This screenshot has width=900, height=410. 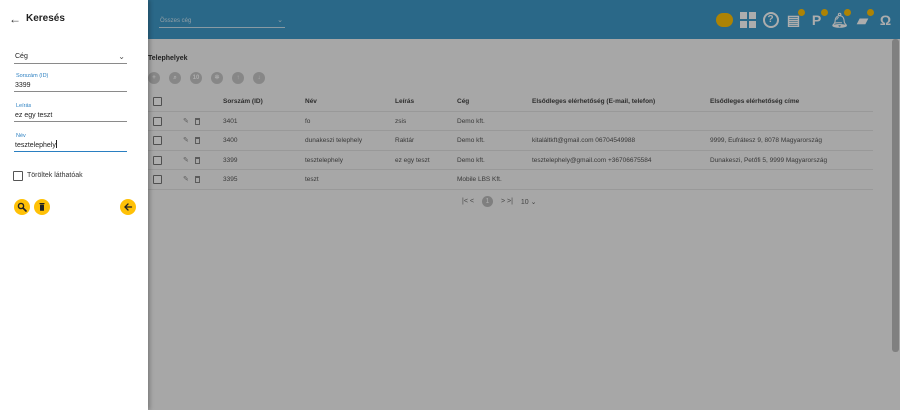 What do you see at coordinates (70, 82) in the screenshot?
I see `id-field: Sorszám (ID) 3399` at bounding box center [70, 82].